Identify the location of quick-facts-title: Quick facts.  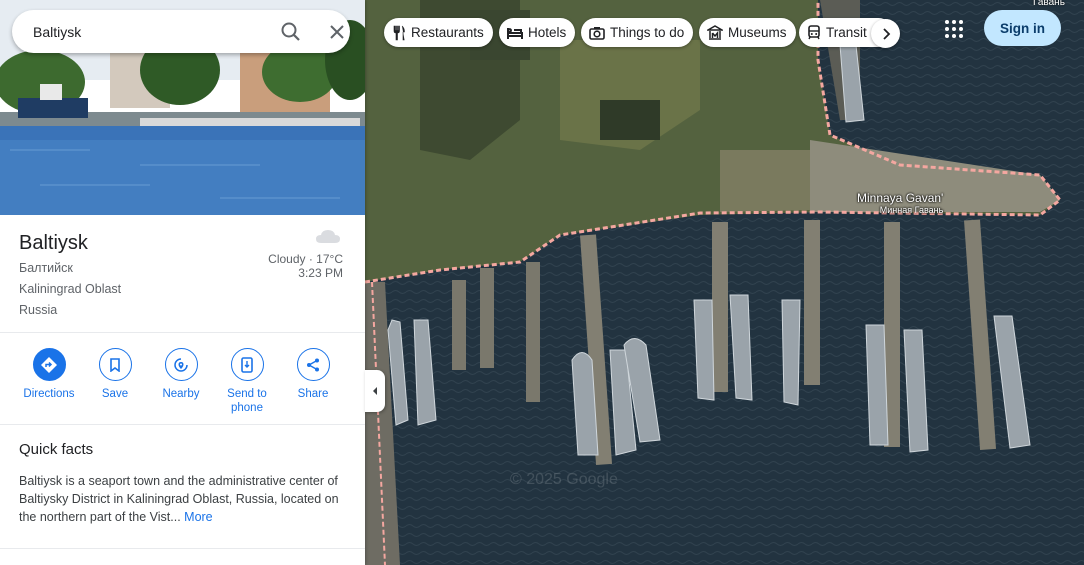
(56, 449).